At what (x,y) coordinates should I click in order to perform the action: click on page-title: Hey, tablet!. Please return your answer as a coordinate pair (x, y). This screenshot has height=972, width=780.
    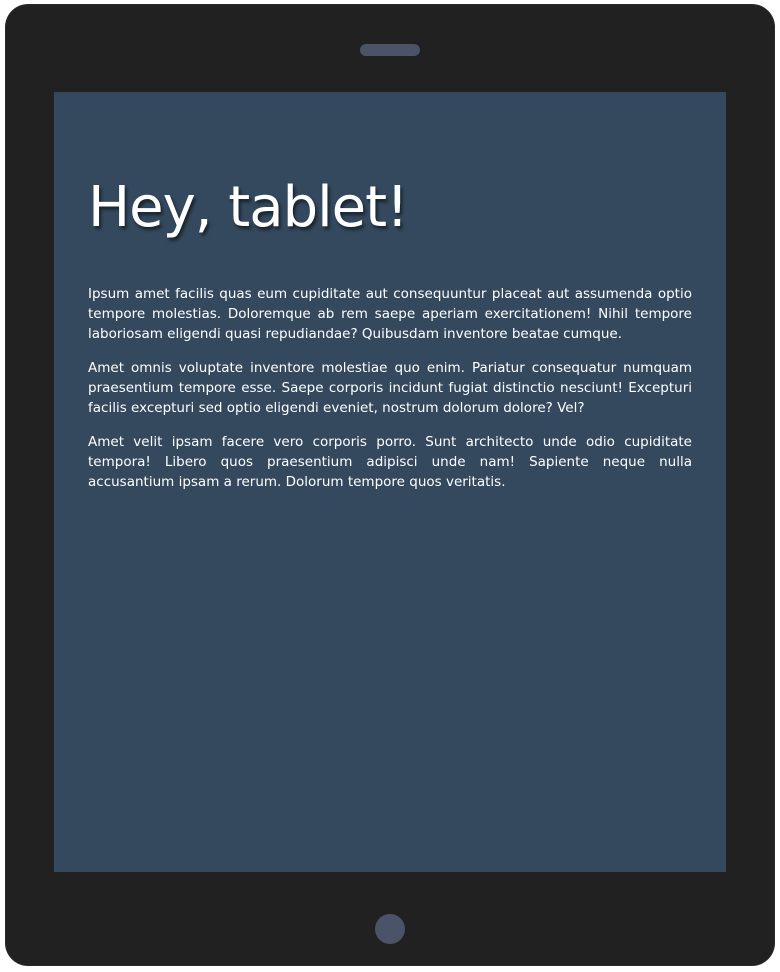
    Looking at the image, I should click on (248, 207).